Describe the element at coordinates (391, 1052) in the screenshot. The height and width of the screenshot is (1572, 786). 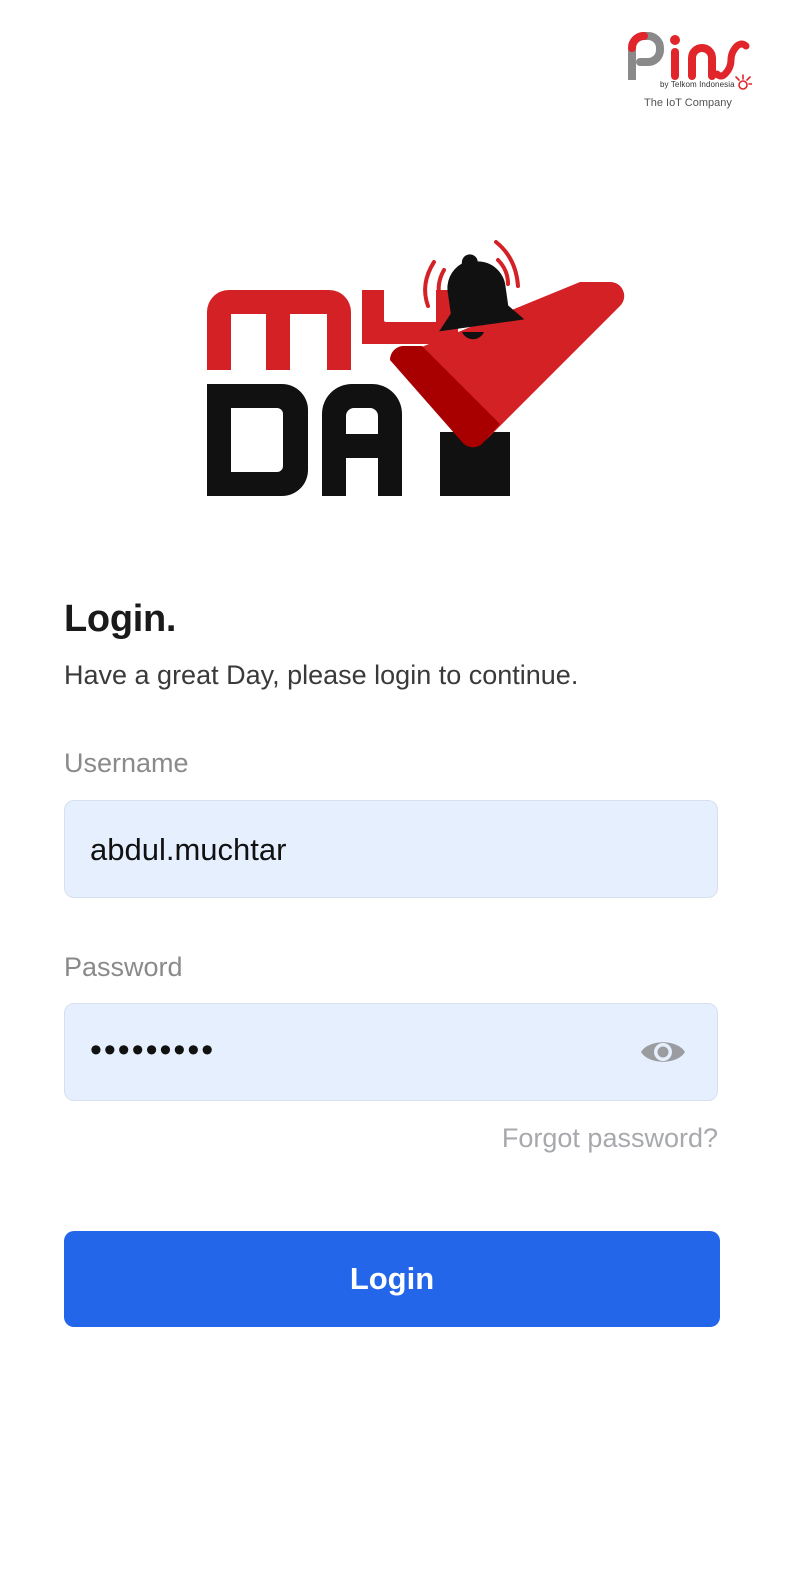
I see `password-field: •••••••••` at that location.